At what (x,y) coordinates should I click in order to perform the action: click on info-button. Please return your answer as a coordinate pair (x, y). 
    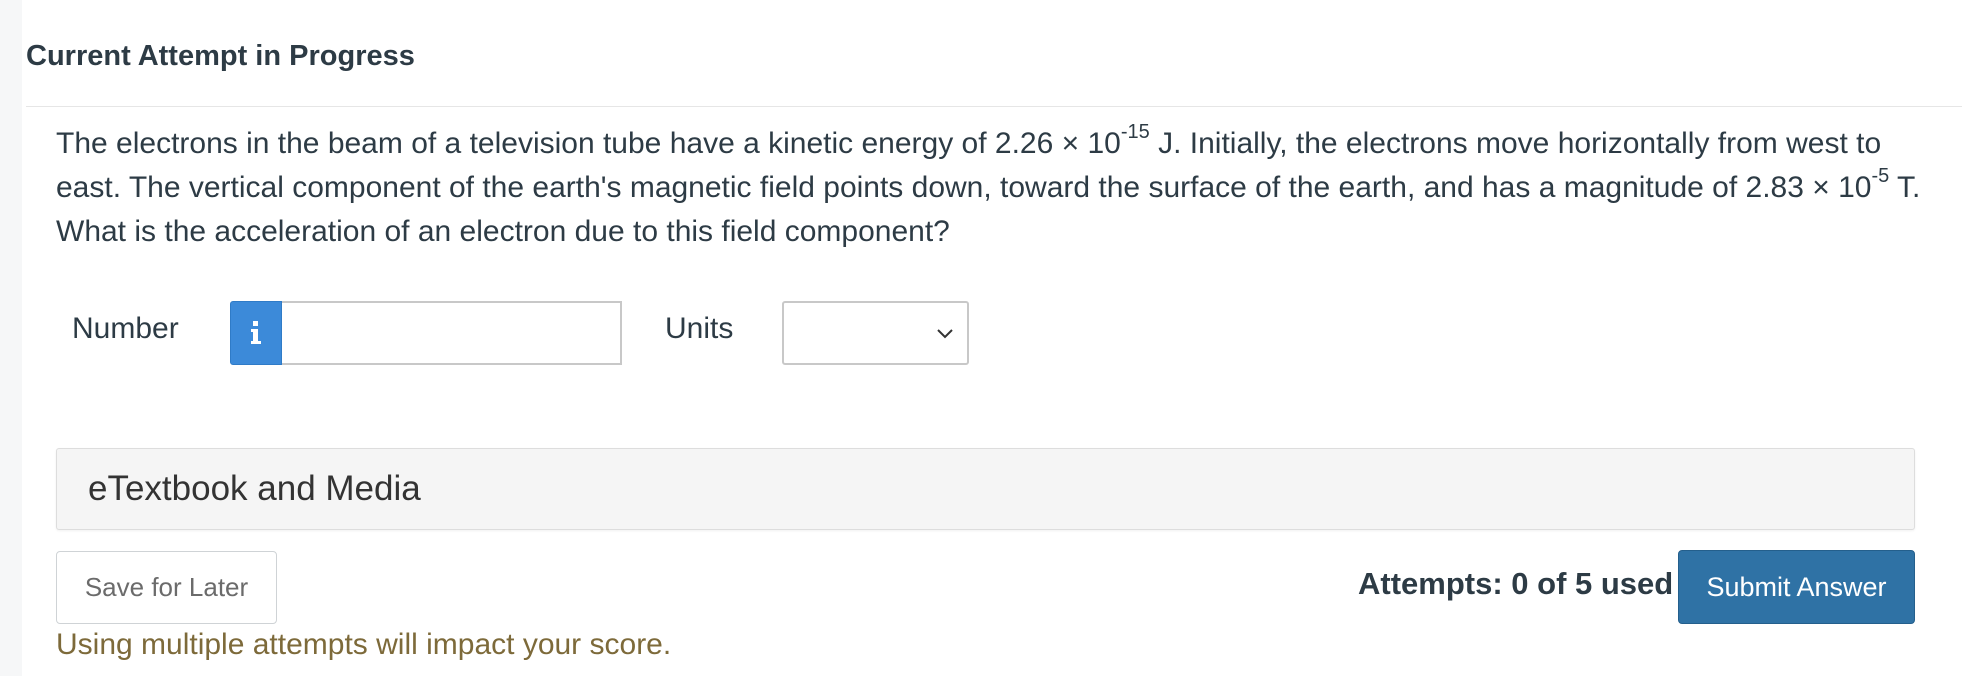
    Looking at the image, I should click on (256, 333).